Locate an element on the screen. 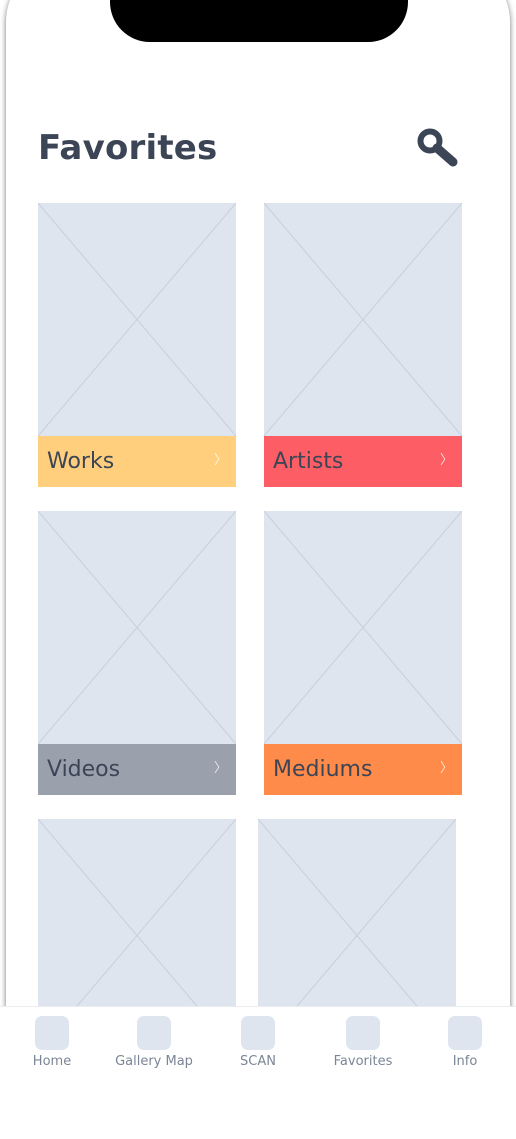 The width and height of the screenshot is (516, 1139). tab-scan: SCAN is located at coordinates (258, 1042).